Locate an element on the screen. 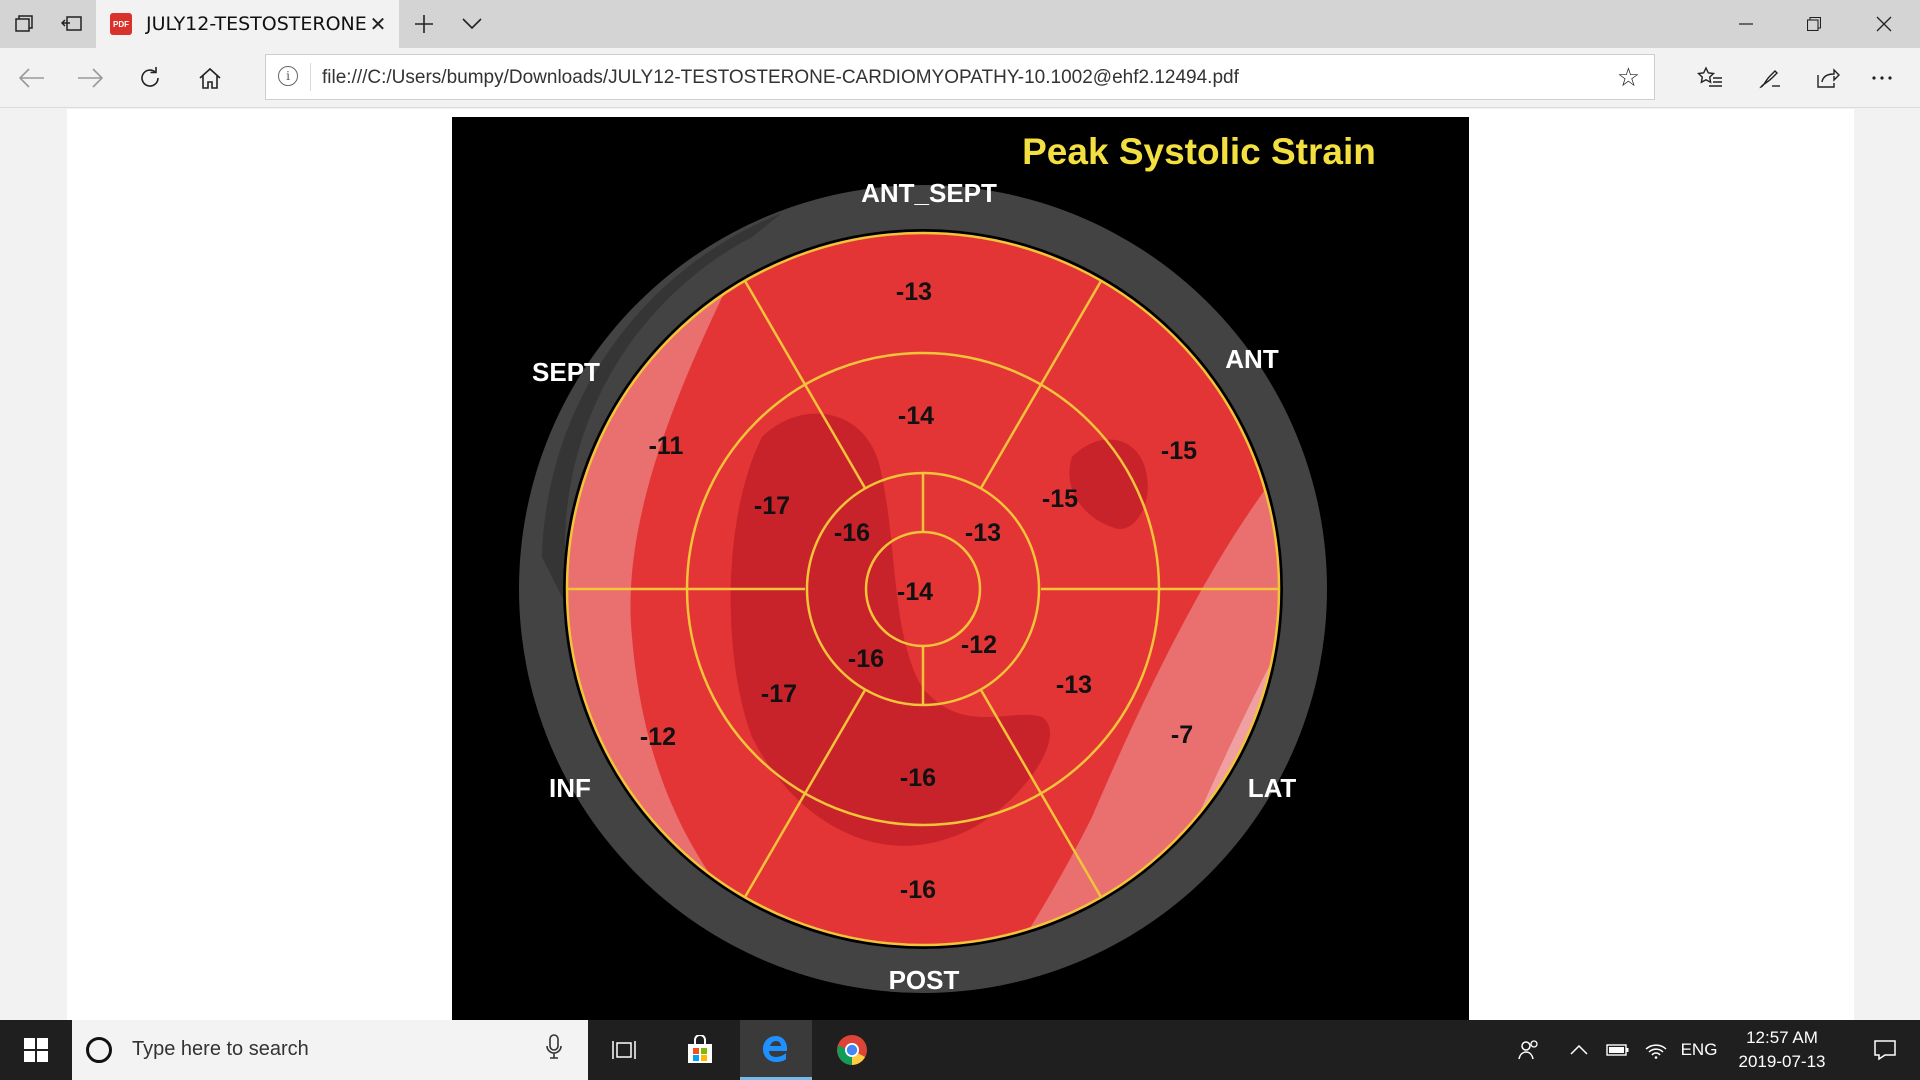  label-ant: ANT is located at coordinates (1252, 359).